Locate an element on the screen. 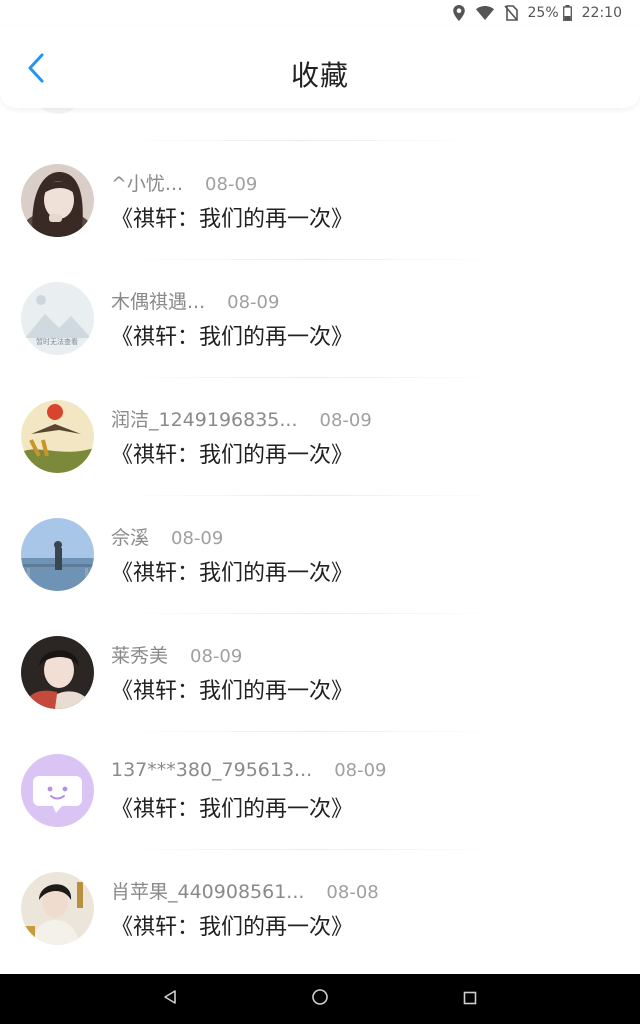 This screenshot has width=640, height=1024. item-meta: 137***380_795613... 08-09 is located at coordinates (249, 770).